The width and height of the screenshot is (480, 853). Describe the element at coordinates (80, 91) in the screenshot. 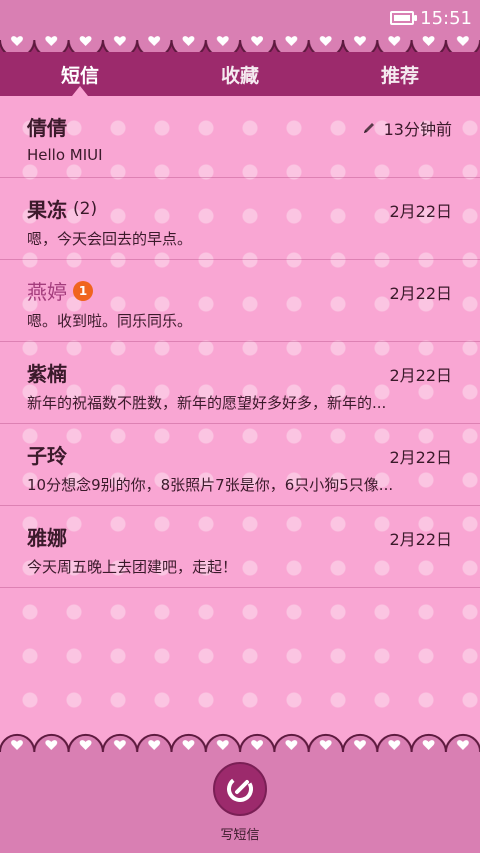

I see `active-tab-indicator` at that location.